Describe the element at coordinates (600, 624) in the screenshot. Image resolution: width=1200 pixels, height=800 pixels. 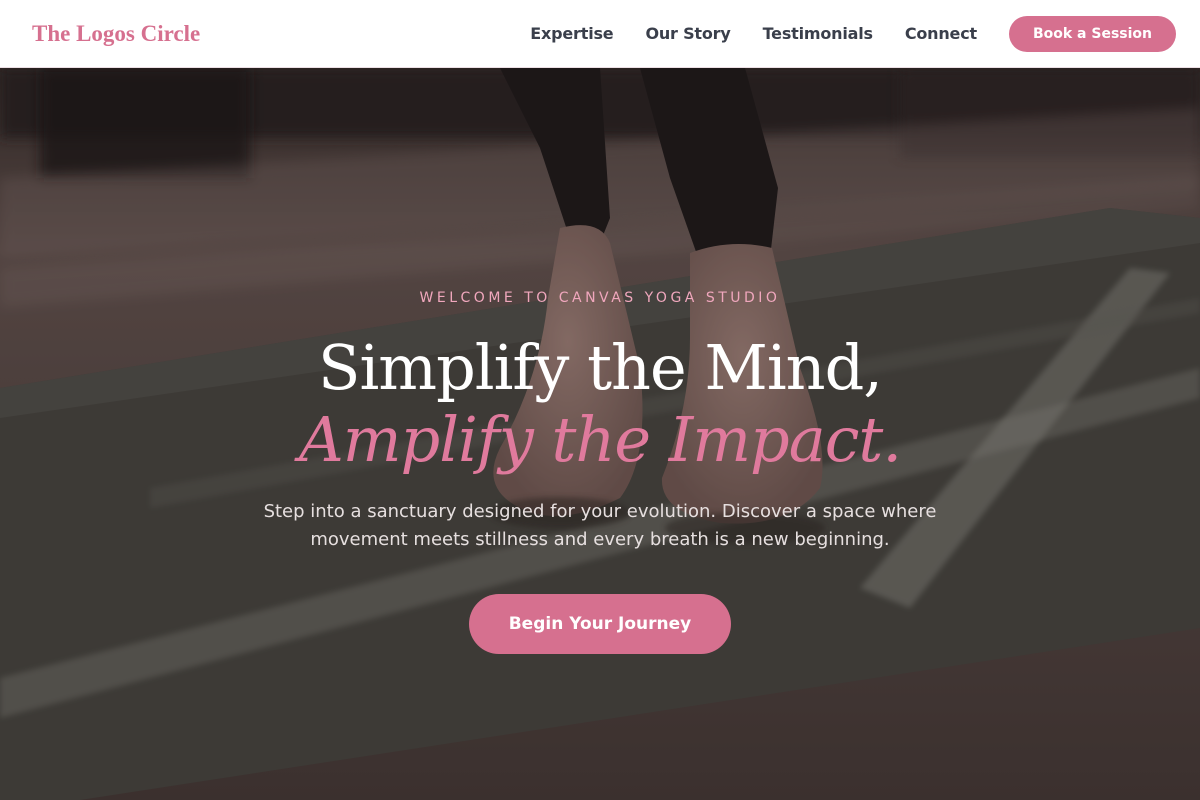
I see `begin-journey-button: Begin Your Journey` at that location.